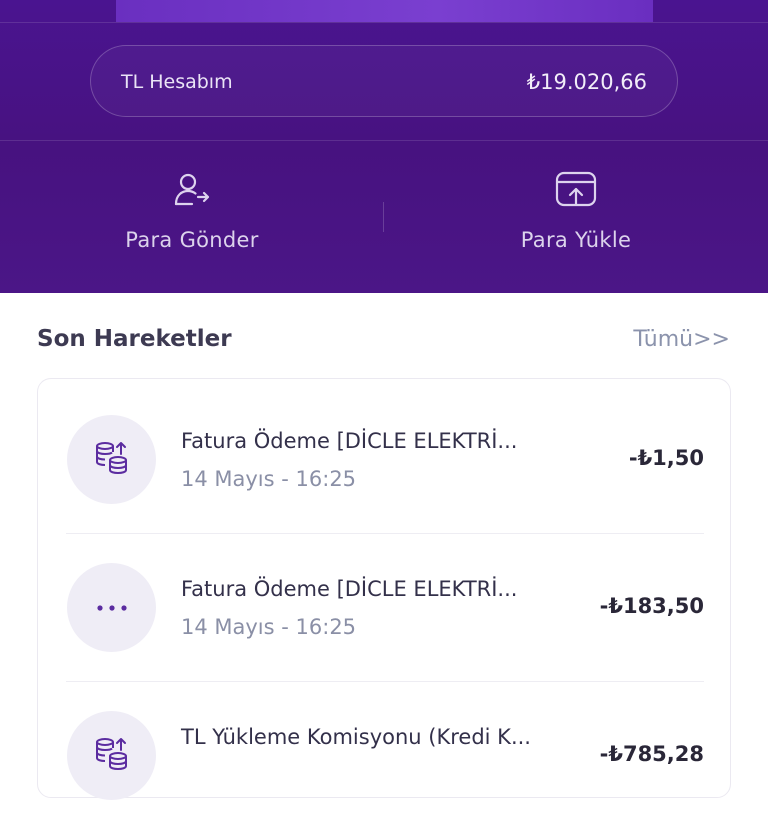 The width and height of the screenshot is (768, 823). I want to click on send-money-label: Para Gönder, so click(192, 240).